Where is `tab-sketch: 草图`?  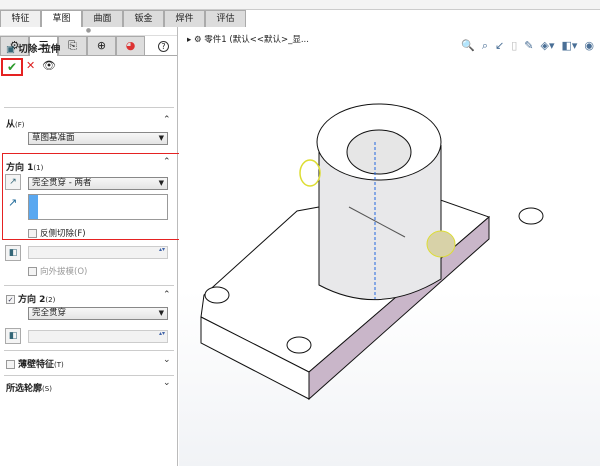 tab-sketch: 草图 is located at coordinates (61, 18).